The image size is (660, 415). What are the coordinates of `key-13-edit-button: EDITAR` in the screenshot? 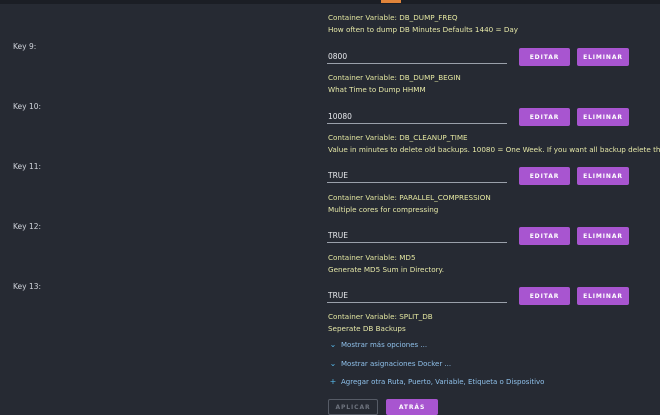 It's located at (544, 296).